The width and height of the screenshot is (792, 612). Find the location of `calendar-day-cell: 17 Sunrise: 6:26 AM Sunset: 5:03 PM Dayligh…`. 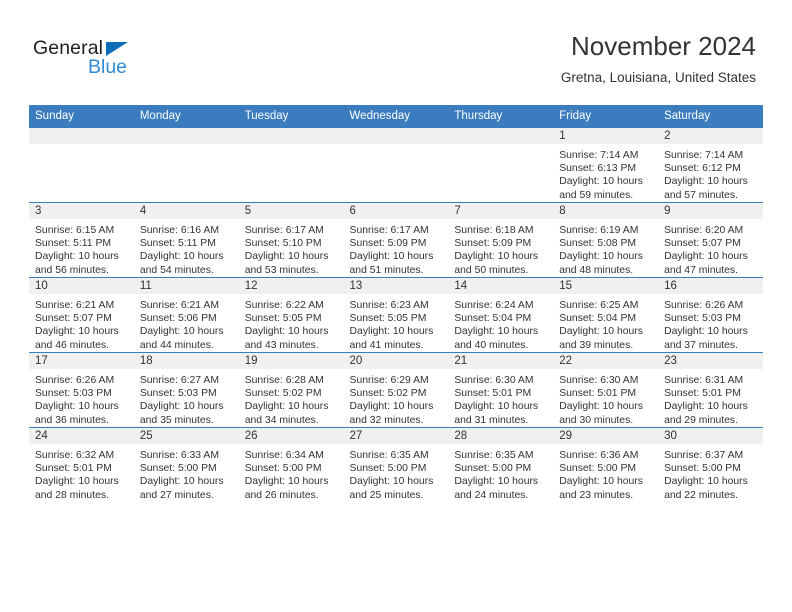

calendar-day-cell: 17 Sunrise: 6:26 AM Sunset: 5:03 PM Dayligh… is located at coordinates (81, 390).